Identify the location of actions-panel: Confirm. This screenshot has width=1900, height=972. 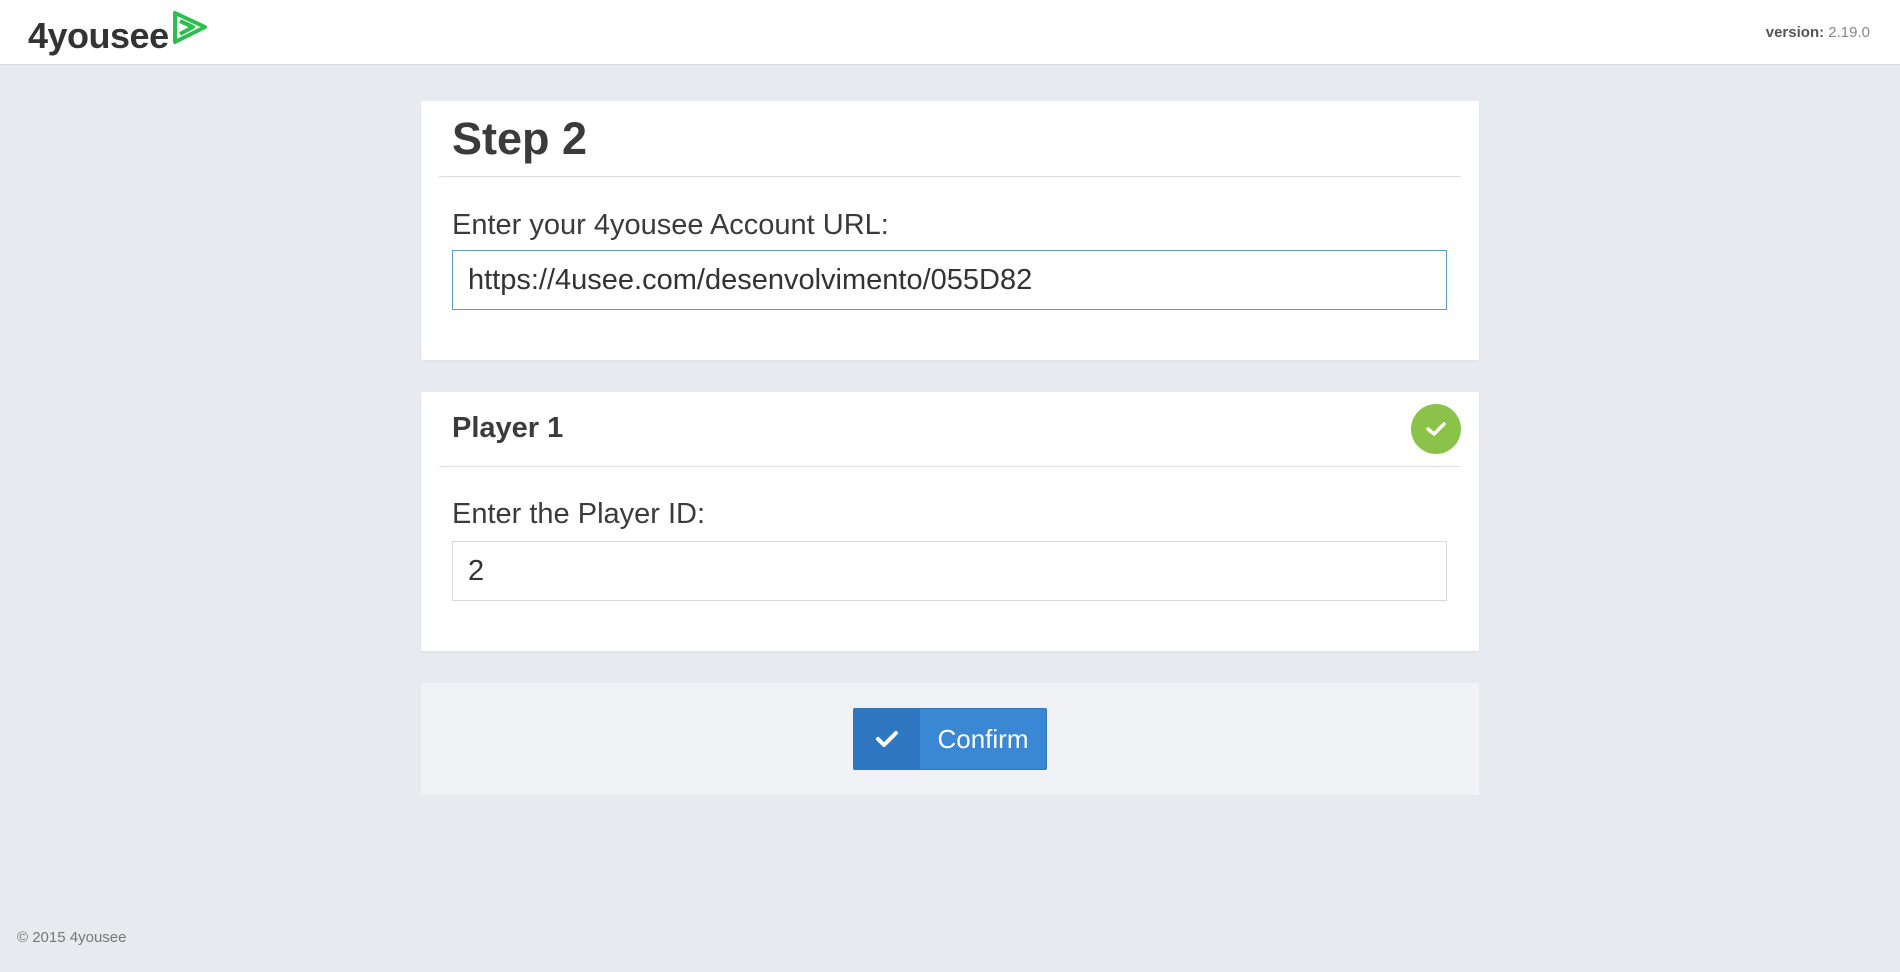
(950, 739).